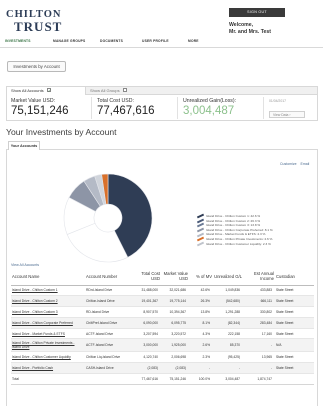  What do you see at coordinates (48, 312) in the screenshot?
I see `account-name-link: Island Drive - Chilton Custom 3` at bounding box center [48, 312].